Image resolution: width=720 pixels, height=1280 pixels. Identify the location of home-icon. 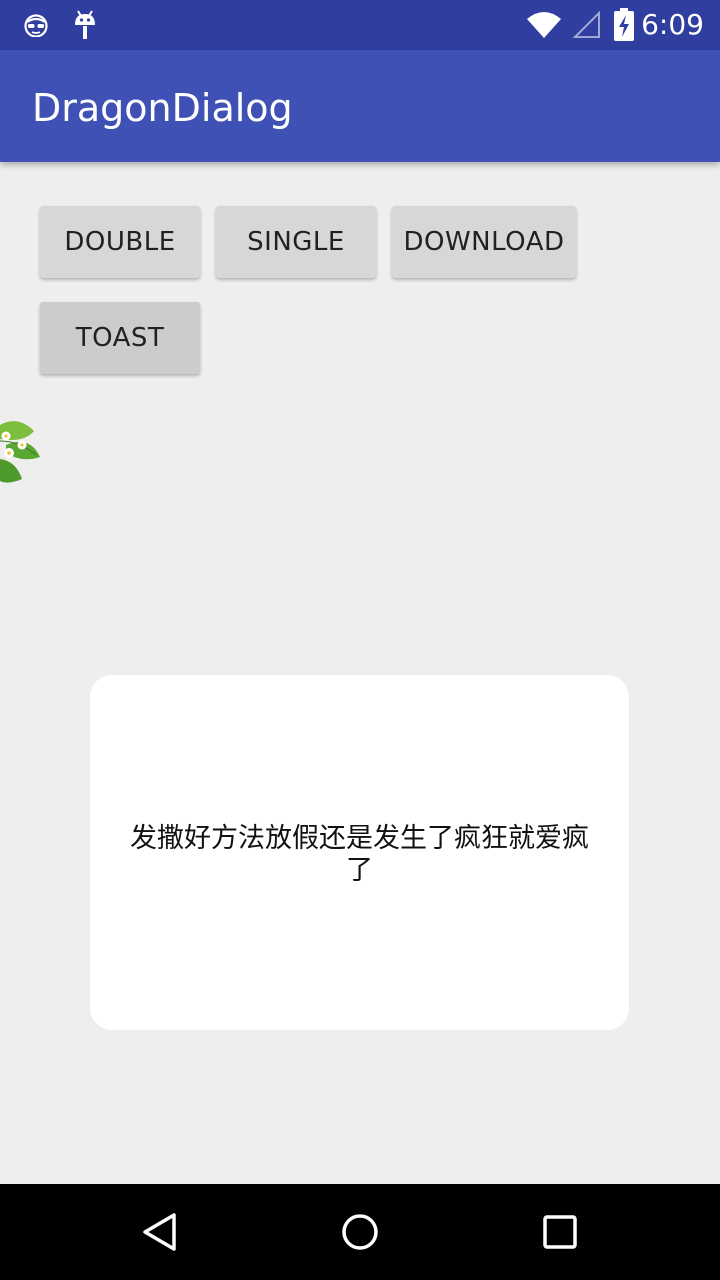
(360, 1232).